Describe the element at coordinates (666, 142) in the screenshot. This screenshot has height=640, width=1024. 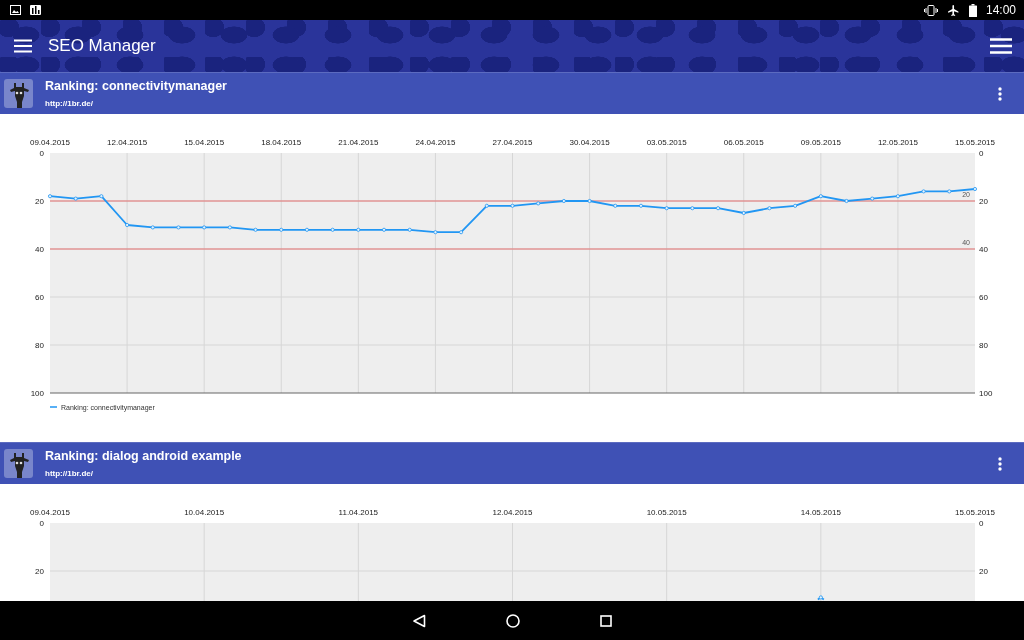
I see `x-axis-label: 03.05.2015` at that location.